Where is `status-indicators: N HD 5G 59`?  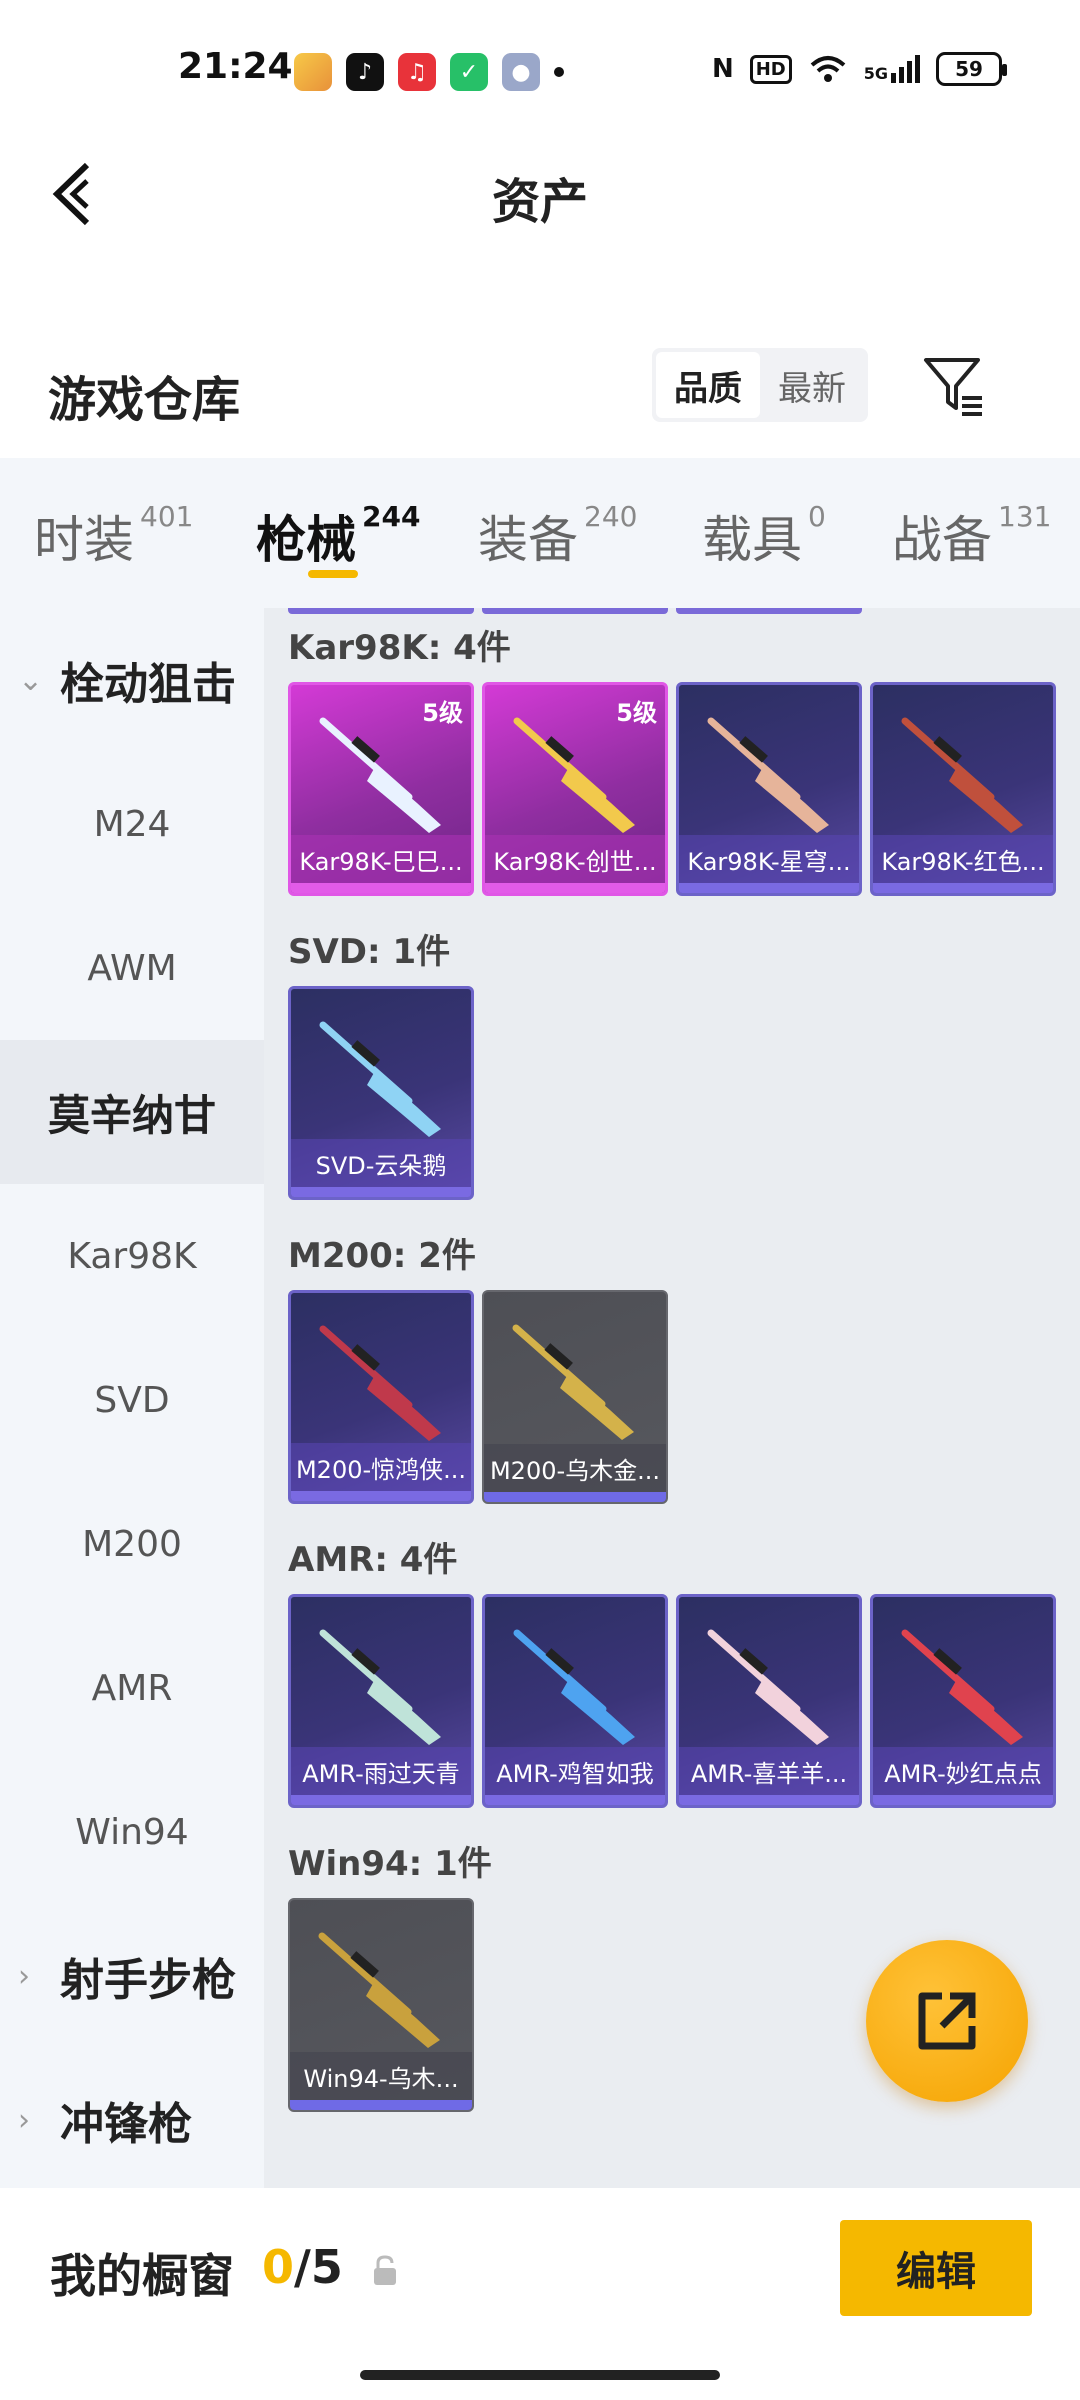
status-indicators: N HD 5G 59 is located at coordinates (859, 69).